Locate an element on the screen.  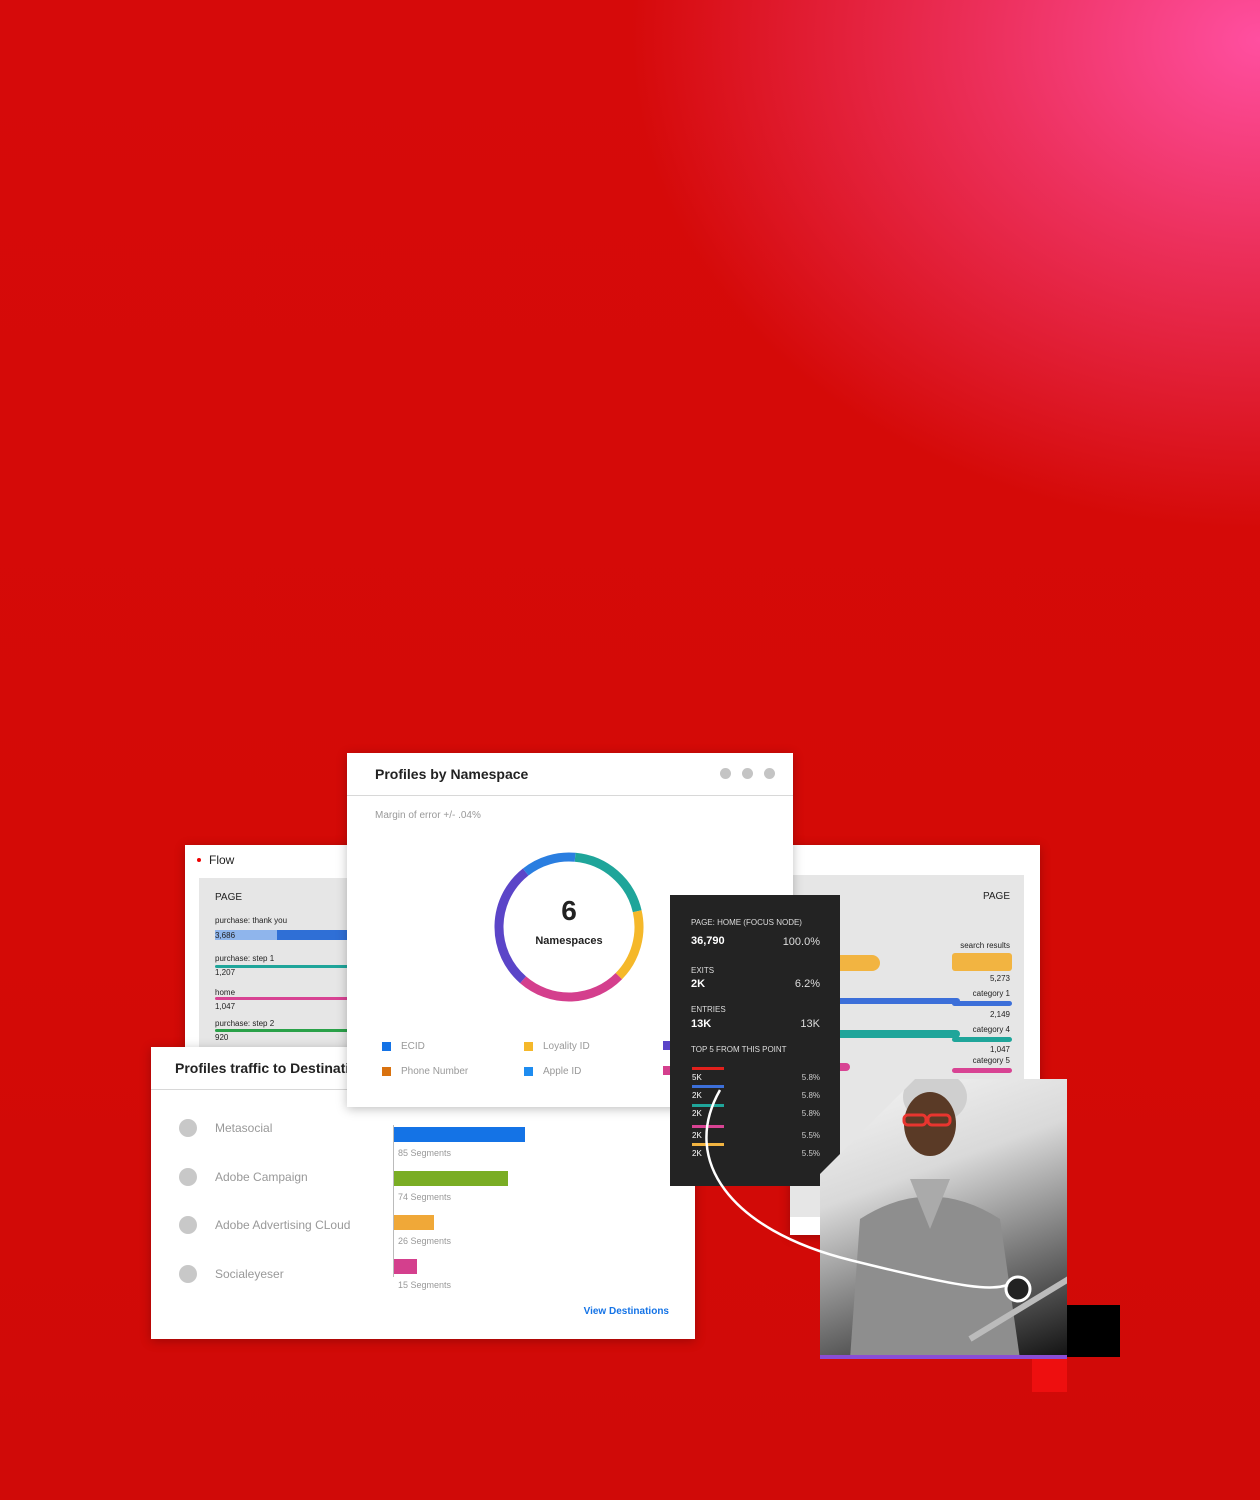
legend-item-apple-id: Apple ID is located at coordinates (552, 1071).